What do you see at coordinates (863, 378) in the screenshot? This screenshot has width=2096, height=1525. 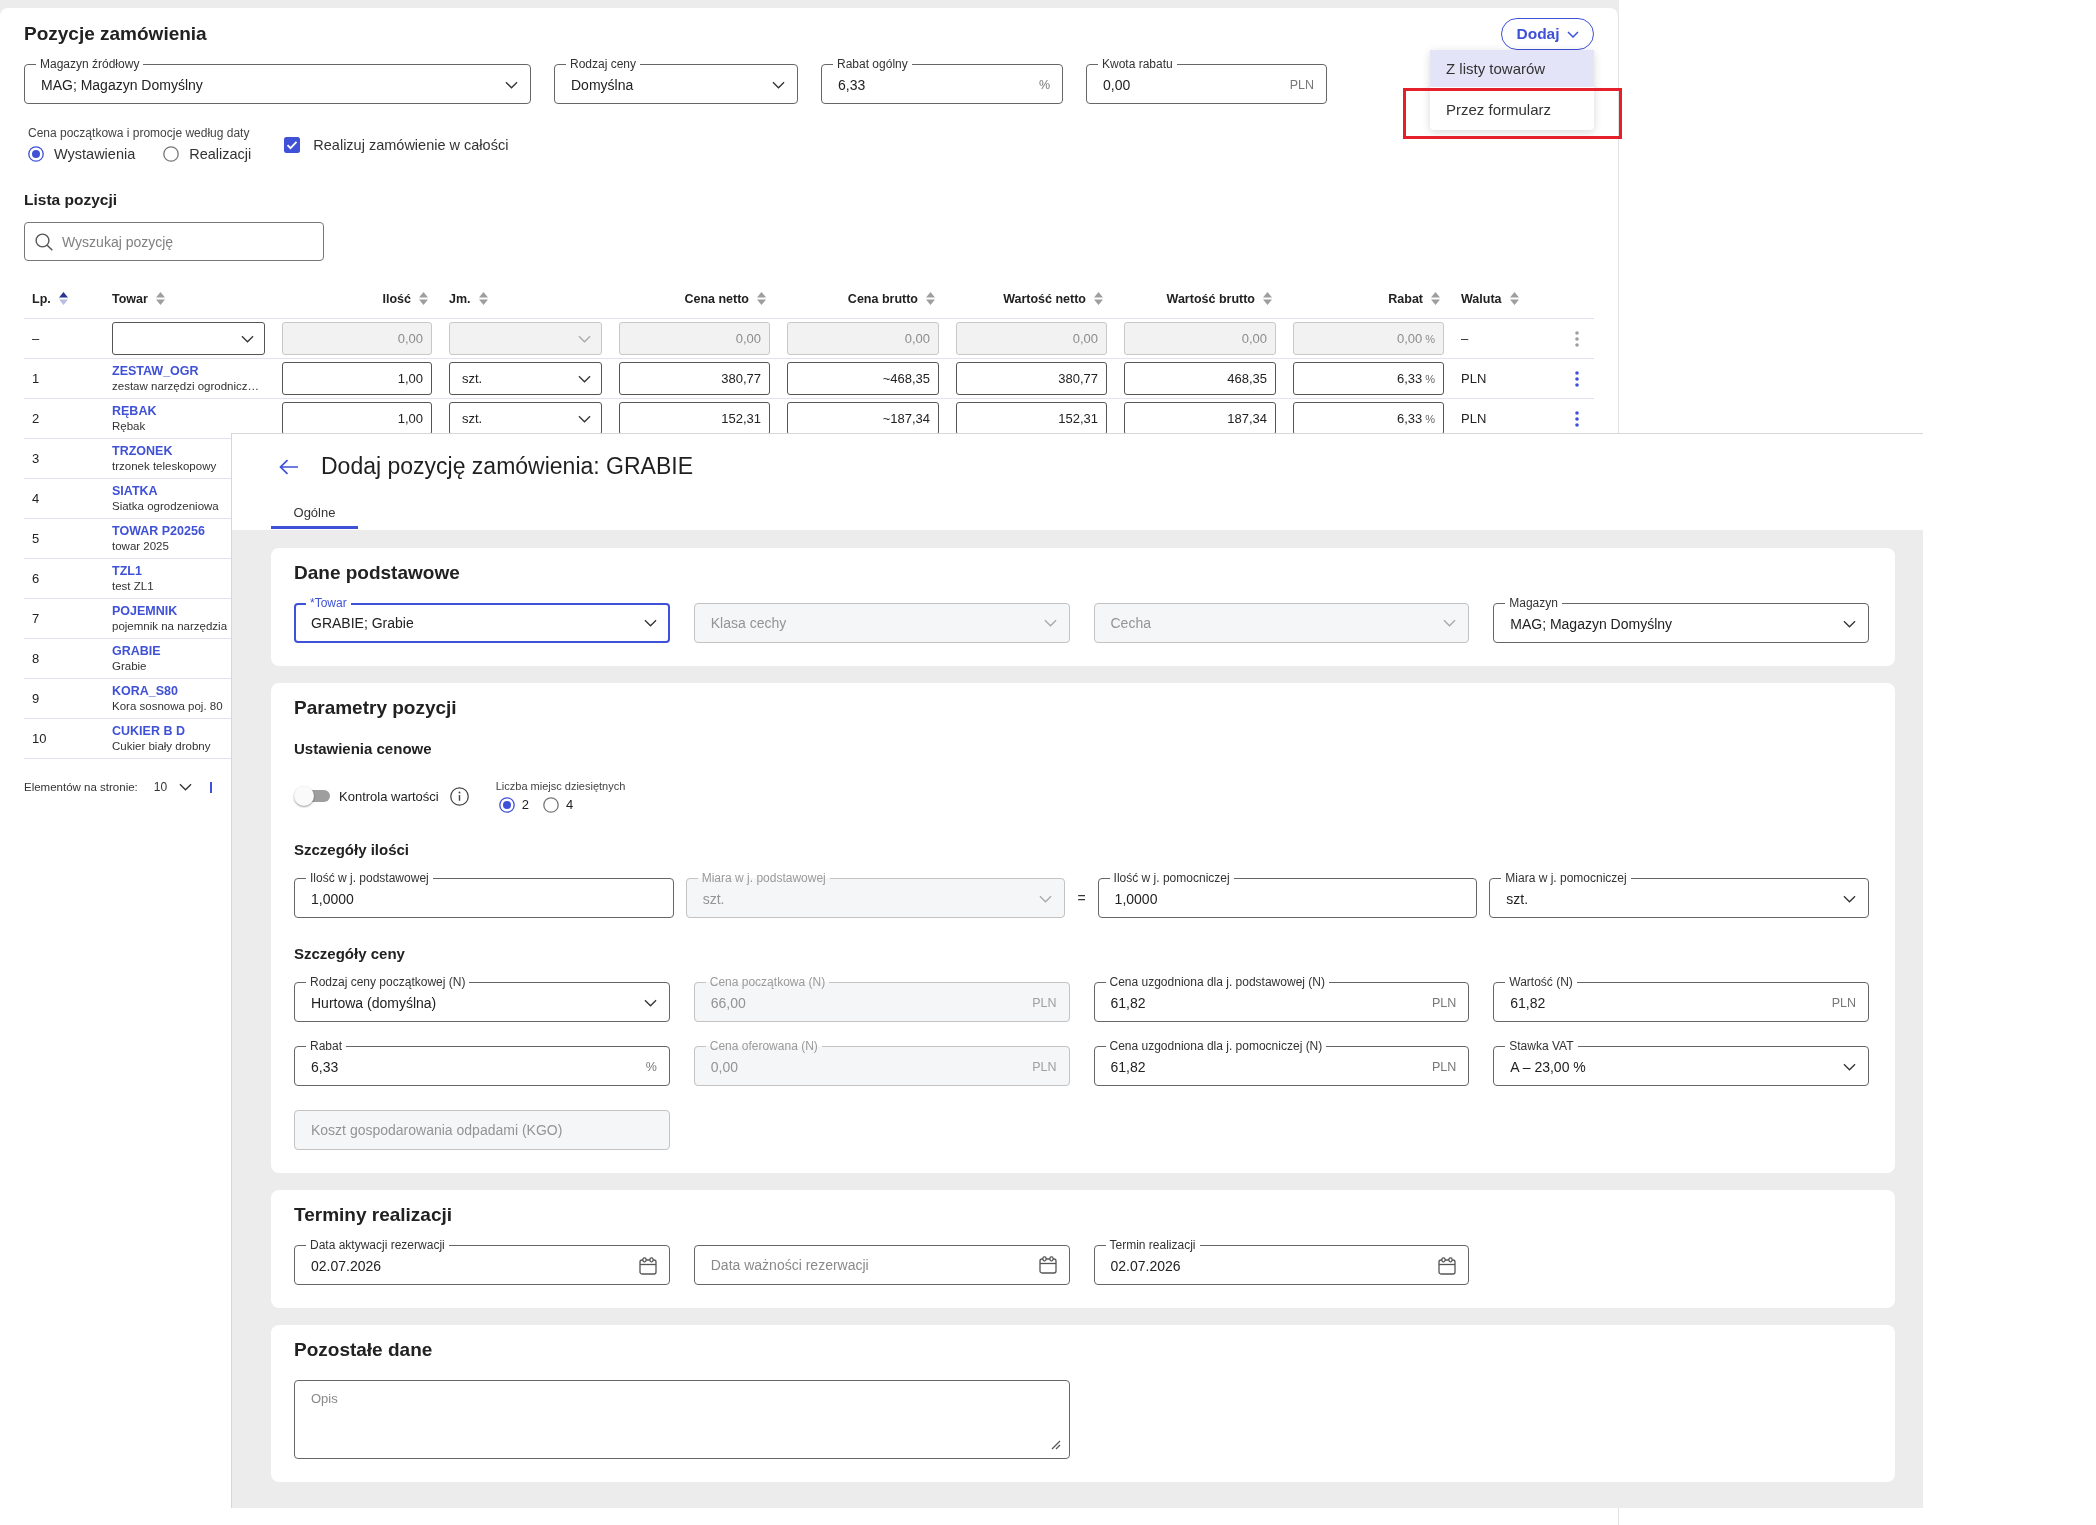 I see `input-field: ~468,35` at bounding box center [863, 378].